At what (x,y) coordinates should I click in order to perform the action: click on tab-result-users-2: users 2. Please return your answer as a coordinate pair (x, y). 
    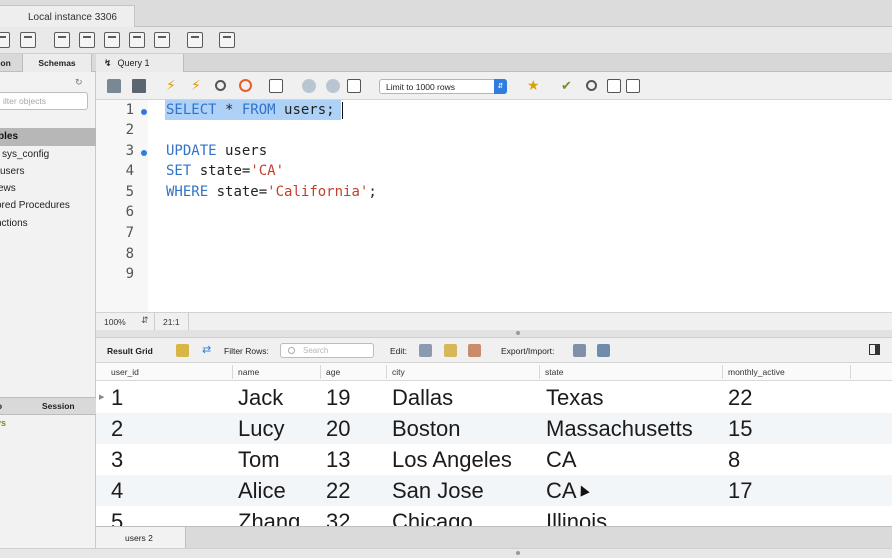
    Looking at the image, I should click on (141, 537).